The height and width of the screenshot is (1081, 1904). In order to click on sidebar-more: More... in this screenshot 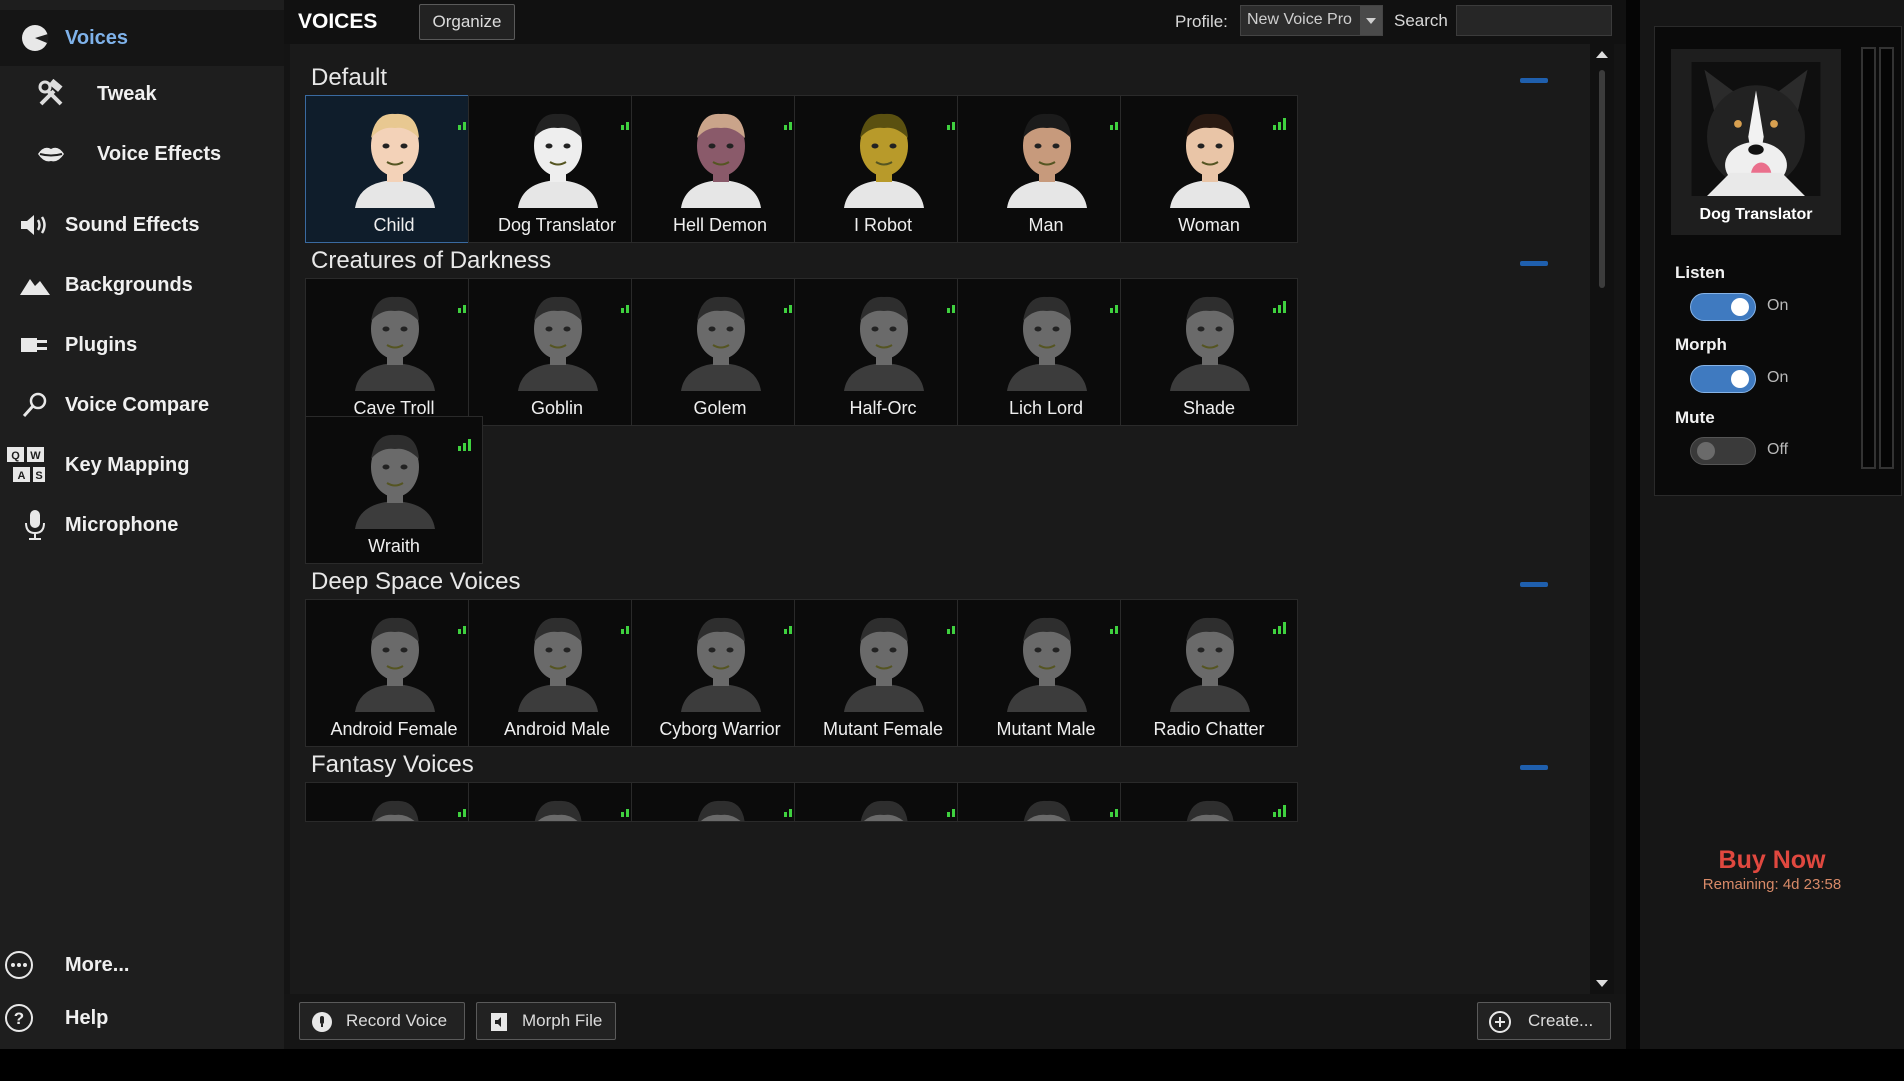, I will do `click(142, 965)`.